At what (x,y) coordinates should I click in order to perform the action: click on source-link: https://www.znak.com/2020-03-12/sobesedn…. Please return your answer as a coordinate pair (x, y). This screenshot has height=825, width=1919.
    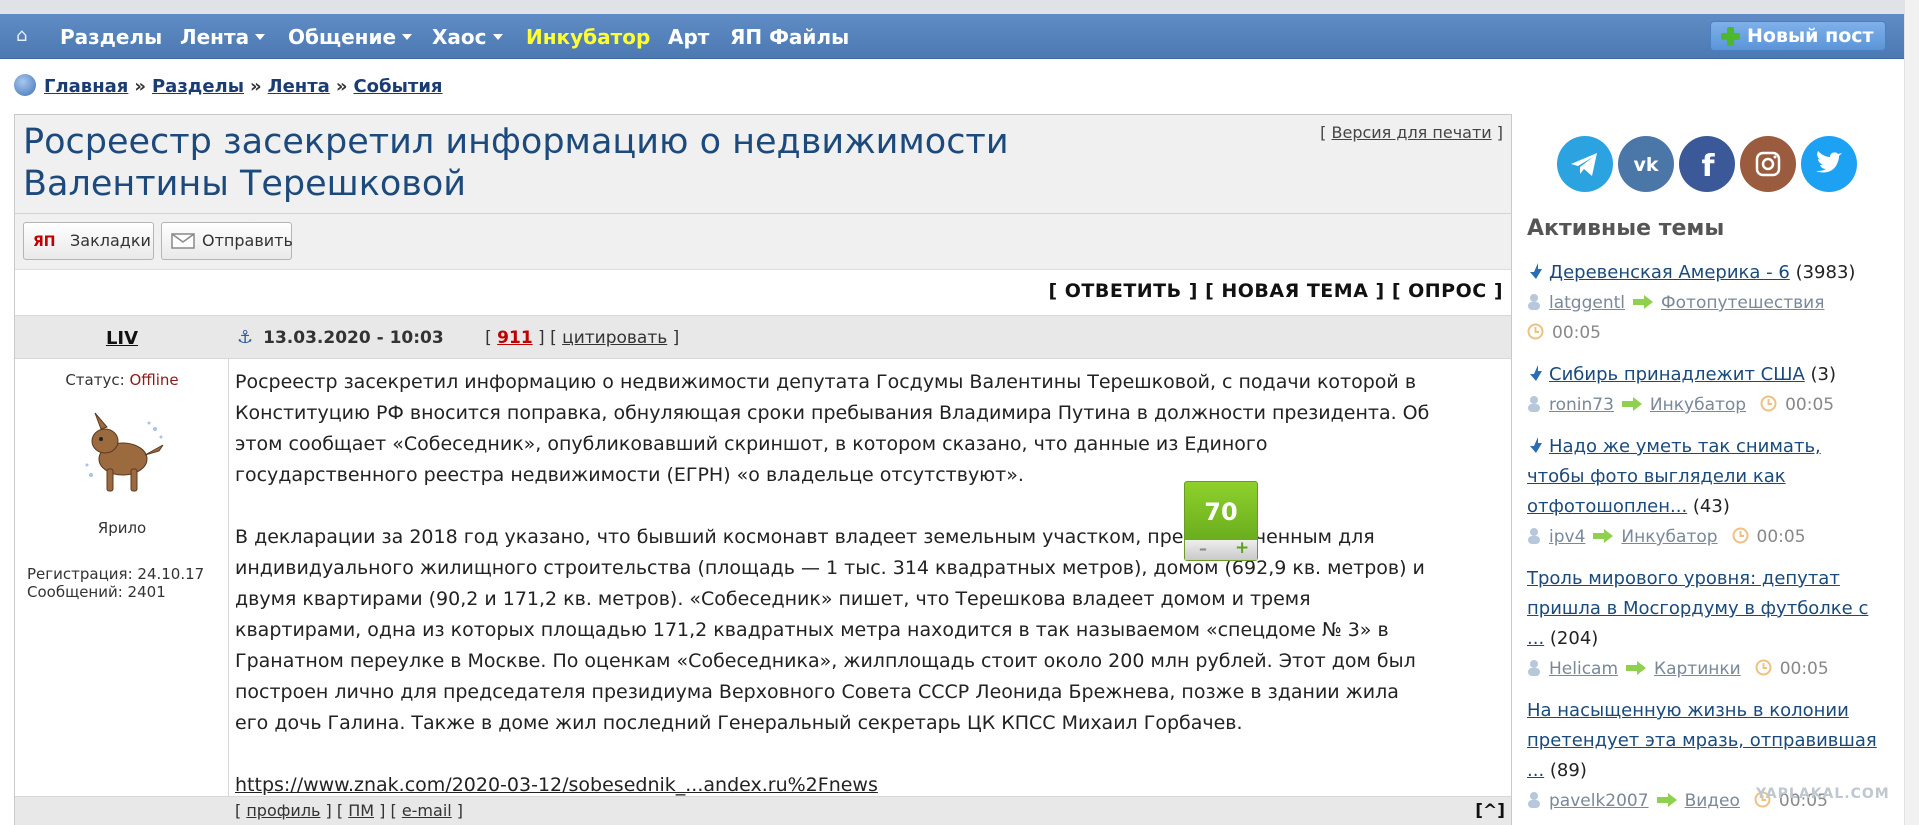
    Looking at the image, I should click on (556, 785).